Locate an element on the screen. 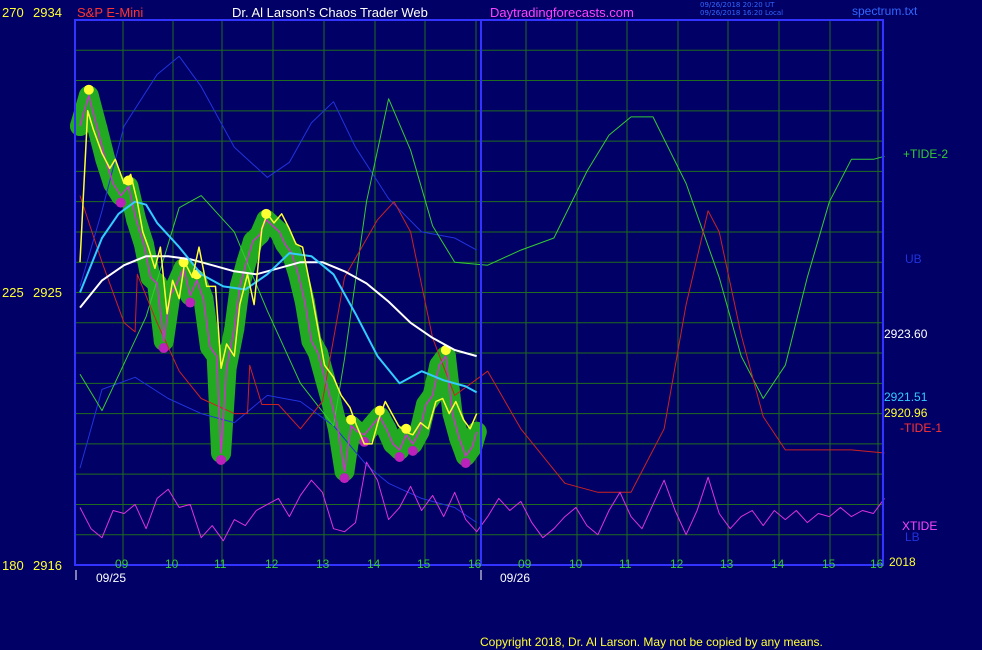 The width and height of the screenshot is (982, 650). timestamp-local: 09/26/2018 16:20 Local is located at coordinates (741, 13).